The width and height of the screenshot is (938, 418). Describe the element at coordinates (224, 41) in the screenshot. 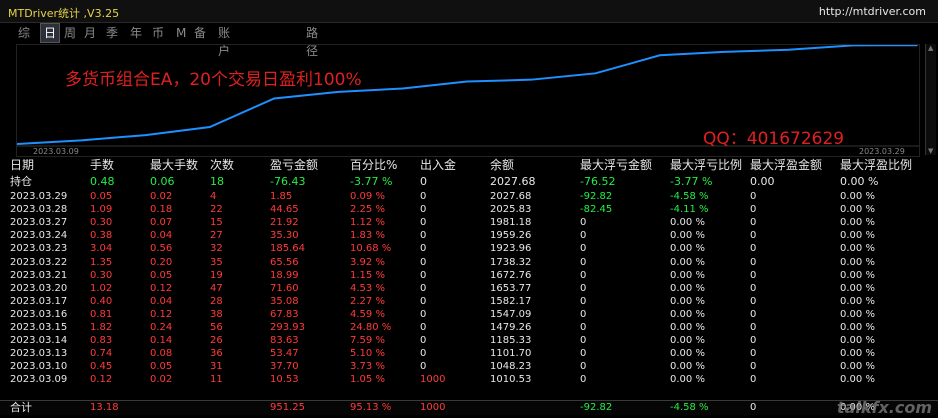

I see `tab-9: 账户` at that location.